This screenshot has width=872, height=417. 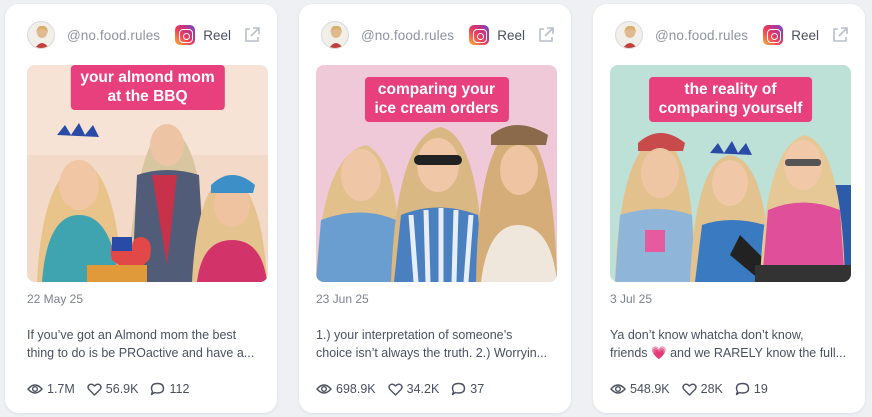 I want to click on likes-count: 34.2K, so click(x=423, y=389).